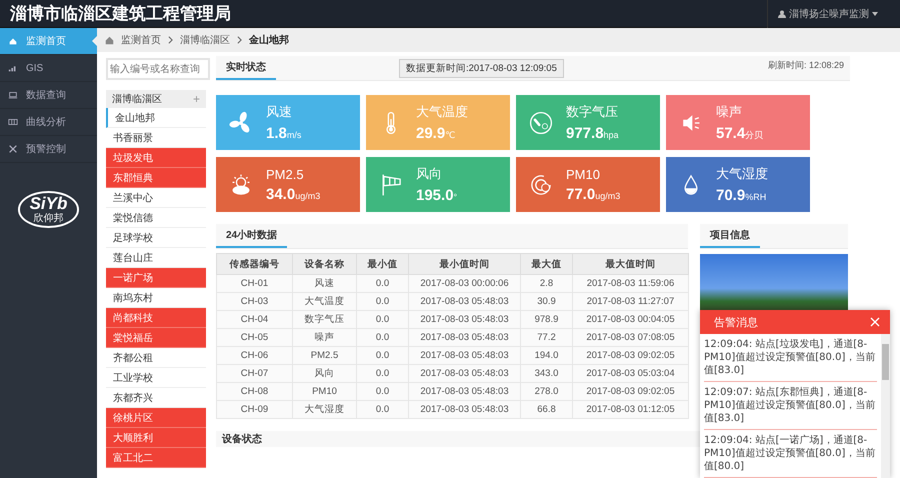 This screenshot has width=900, height=478. Describe the element at coordinates (481, 68) in the screenshot. I see `update-time-button: 数据更新时间:2017-08-03 12:09:05` at that location.